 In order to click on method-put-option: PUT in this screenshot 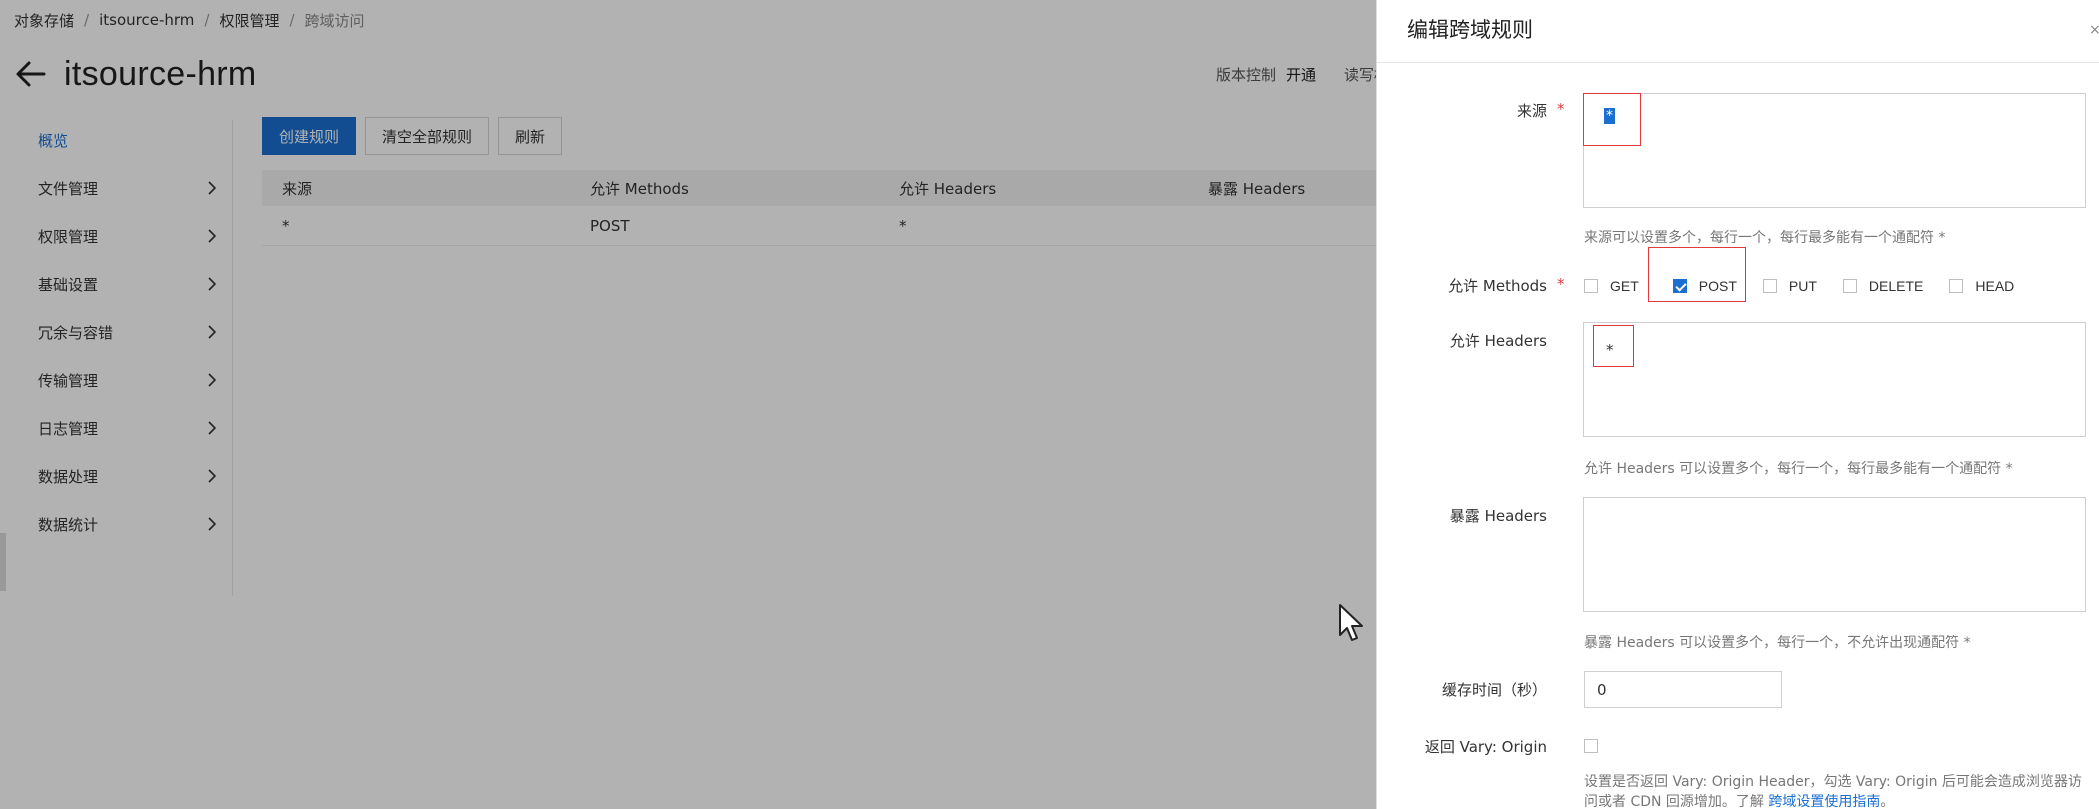, I will do `click(1789, 286)`.